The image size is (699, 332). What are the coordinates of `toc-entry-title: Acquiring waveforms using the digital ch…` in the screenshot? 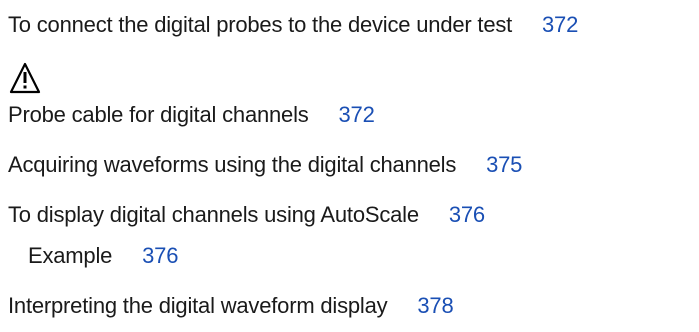 It's located at (232, 164).